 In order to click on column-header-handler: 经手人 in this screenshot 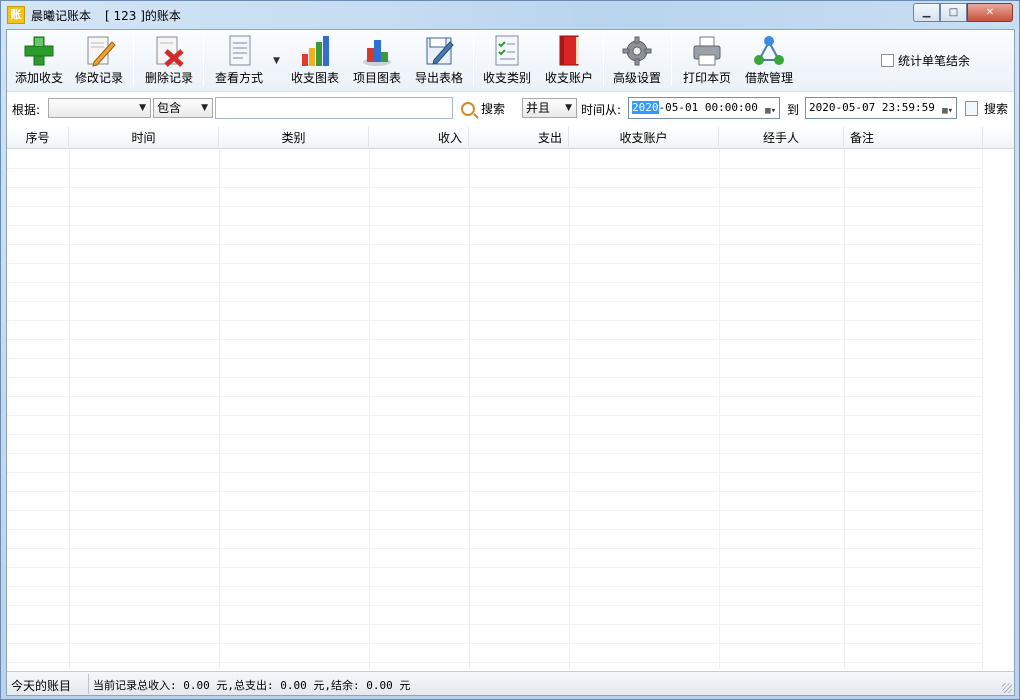, I will do `click(781, 138)`.